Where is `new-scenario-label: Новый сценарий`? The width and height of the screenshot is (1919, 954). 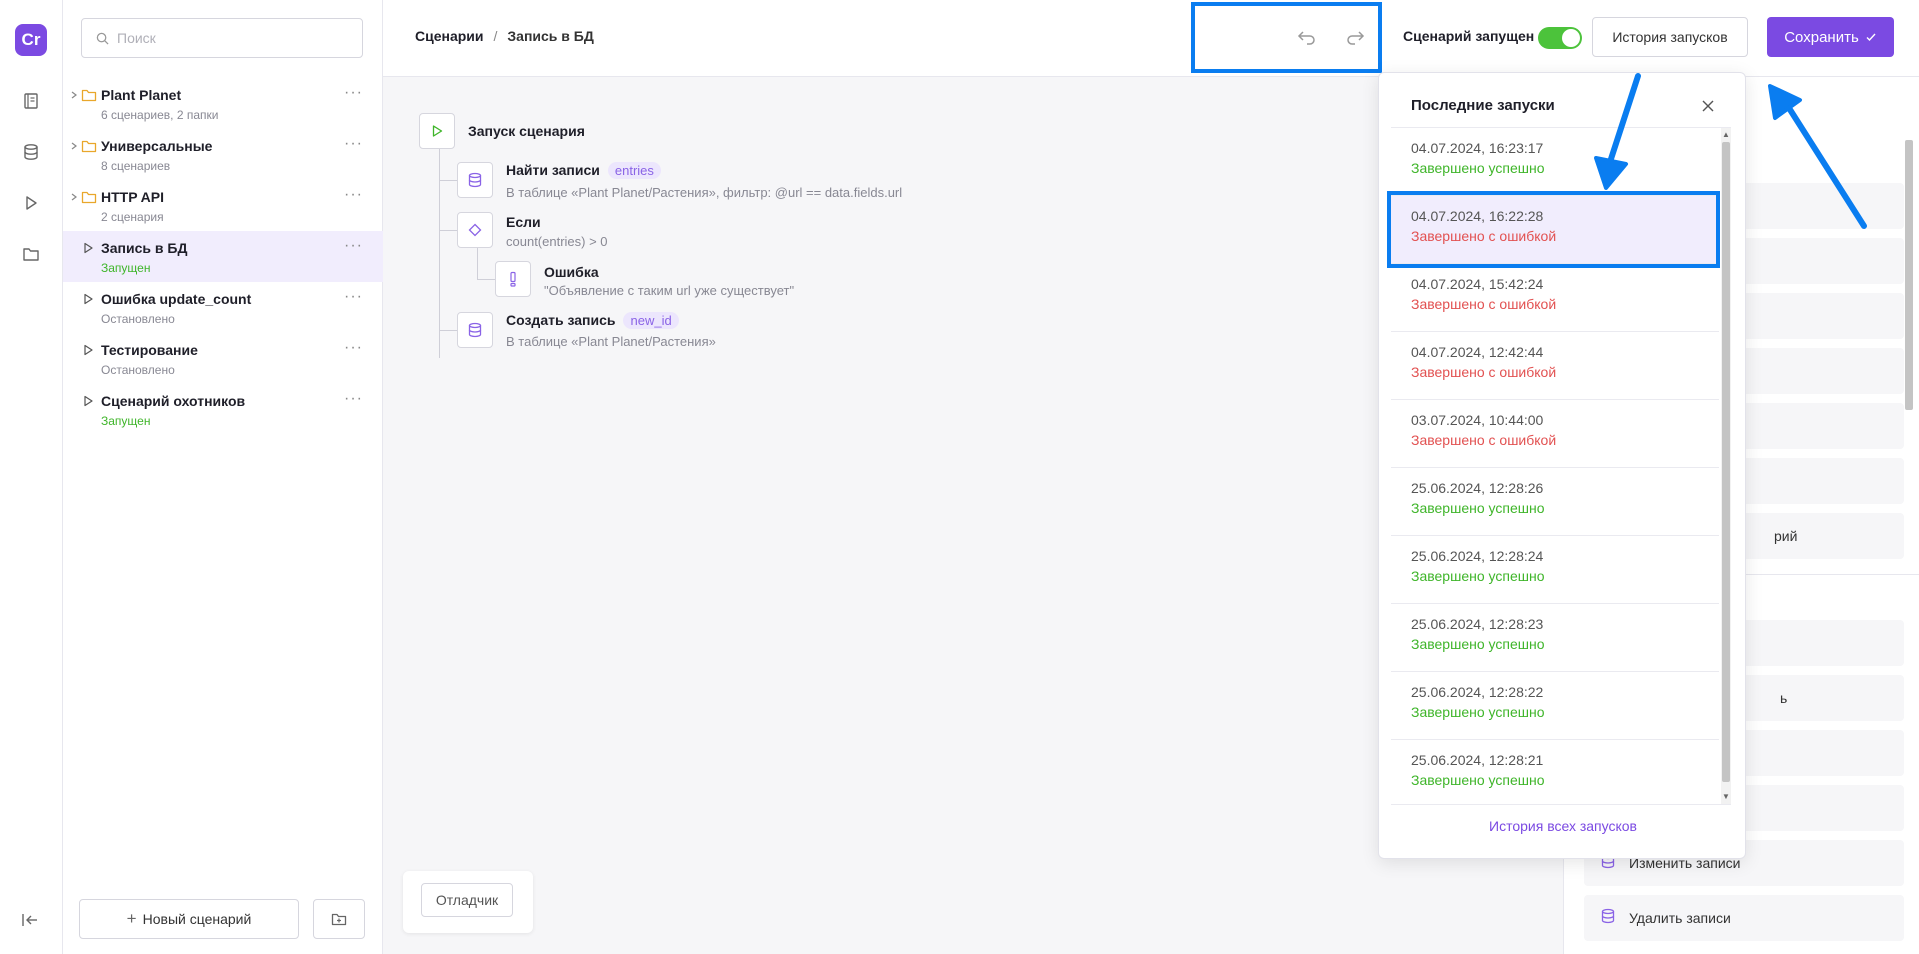
new-scenario-label: Новый сценарий is located at coordinates (197, 919).